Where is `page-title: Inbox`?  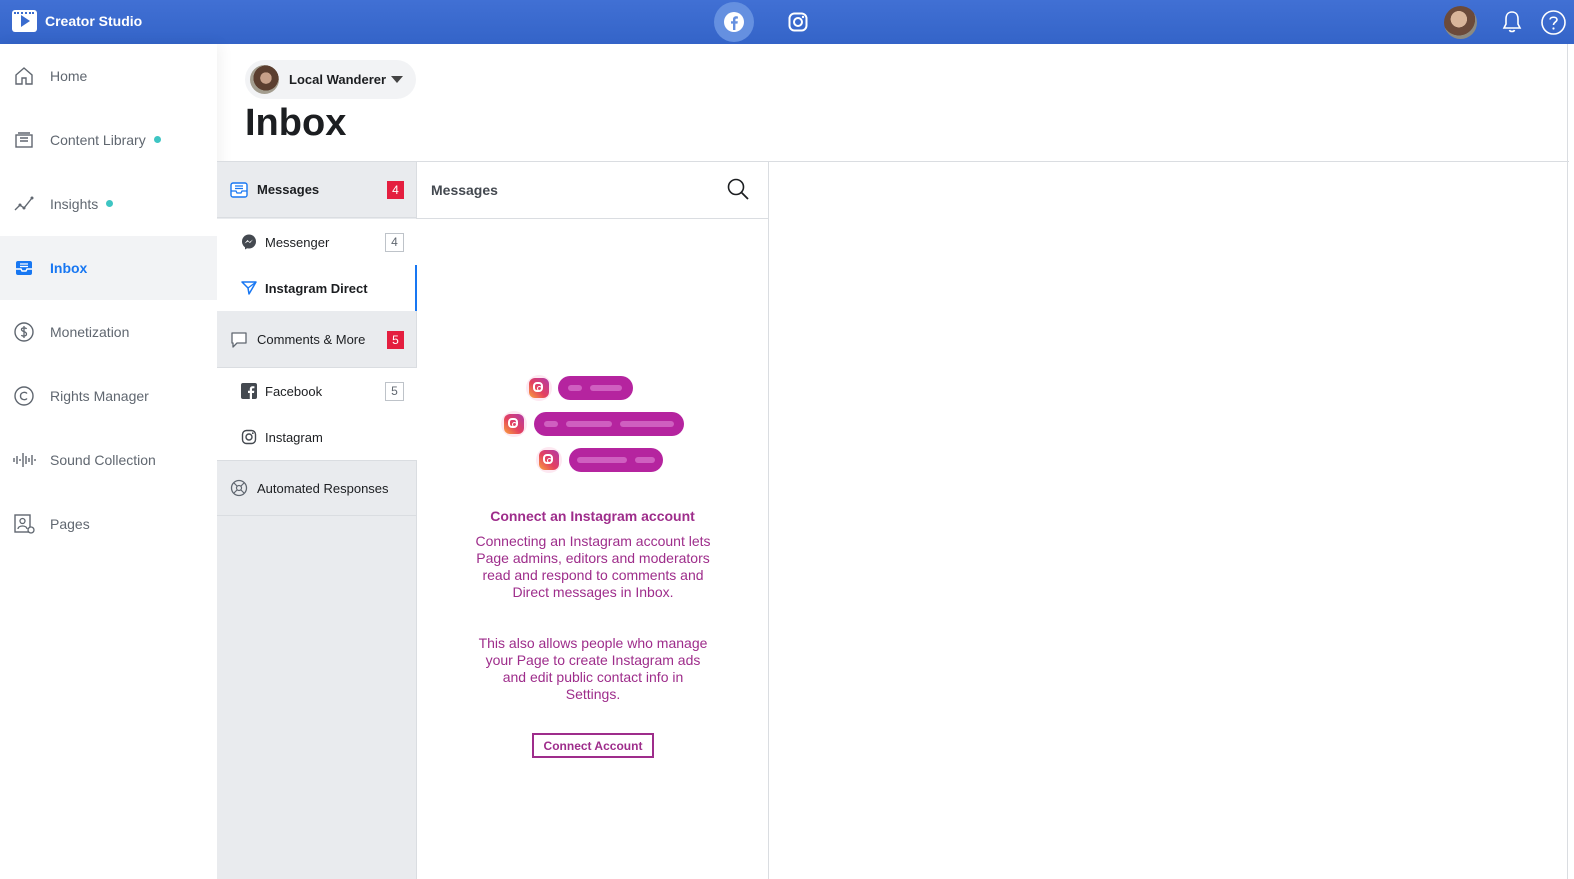 page-title: Inbox is located at coordinates (296, 123).